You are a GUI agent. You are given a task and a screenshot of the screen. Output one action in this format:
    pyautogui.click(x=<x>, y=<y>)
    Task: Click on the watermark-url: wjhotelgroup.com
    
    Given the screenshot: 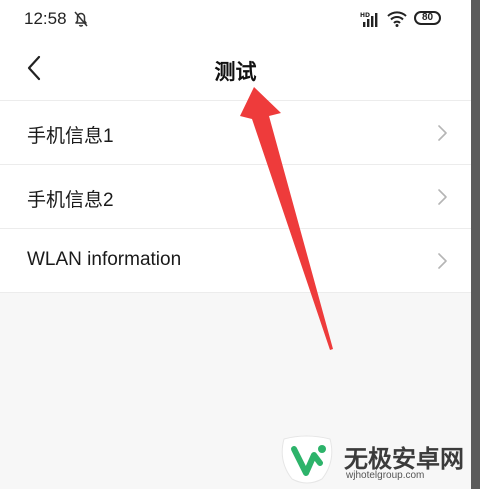 What is the action you would take?
    pyautogui.click(x=385, y=475)
    